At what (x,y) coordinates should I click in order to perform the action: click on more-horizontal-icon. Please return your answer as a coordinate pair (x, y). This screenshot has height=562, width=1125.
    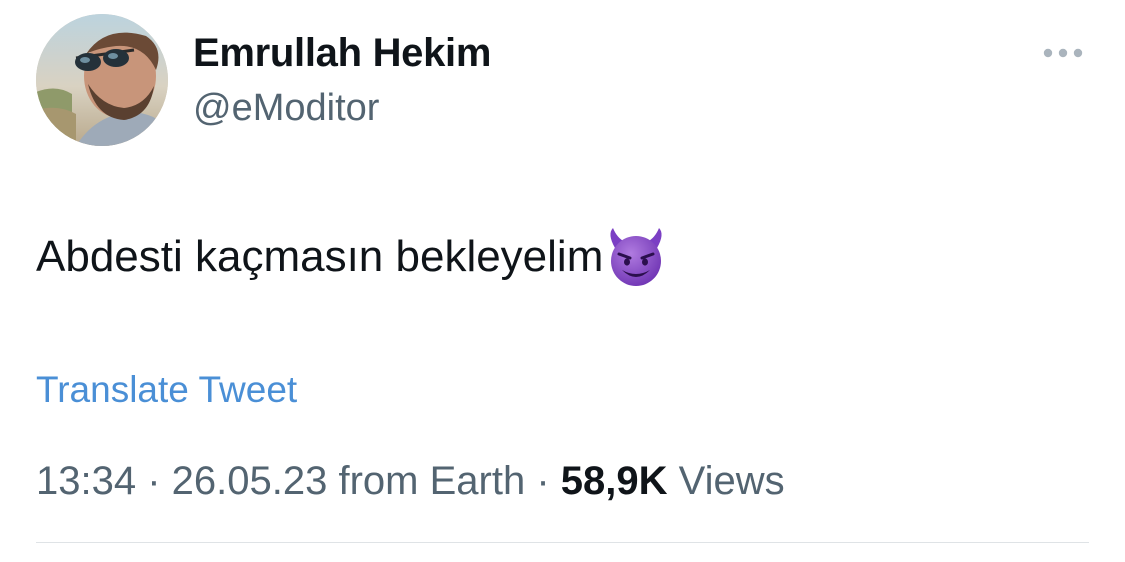
    Looking at the image, I should click on (1063, 53).